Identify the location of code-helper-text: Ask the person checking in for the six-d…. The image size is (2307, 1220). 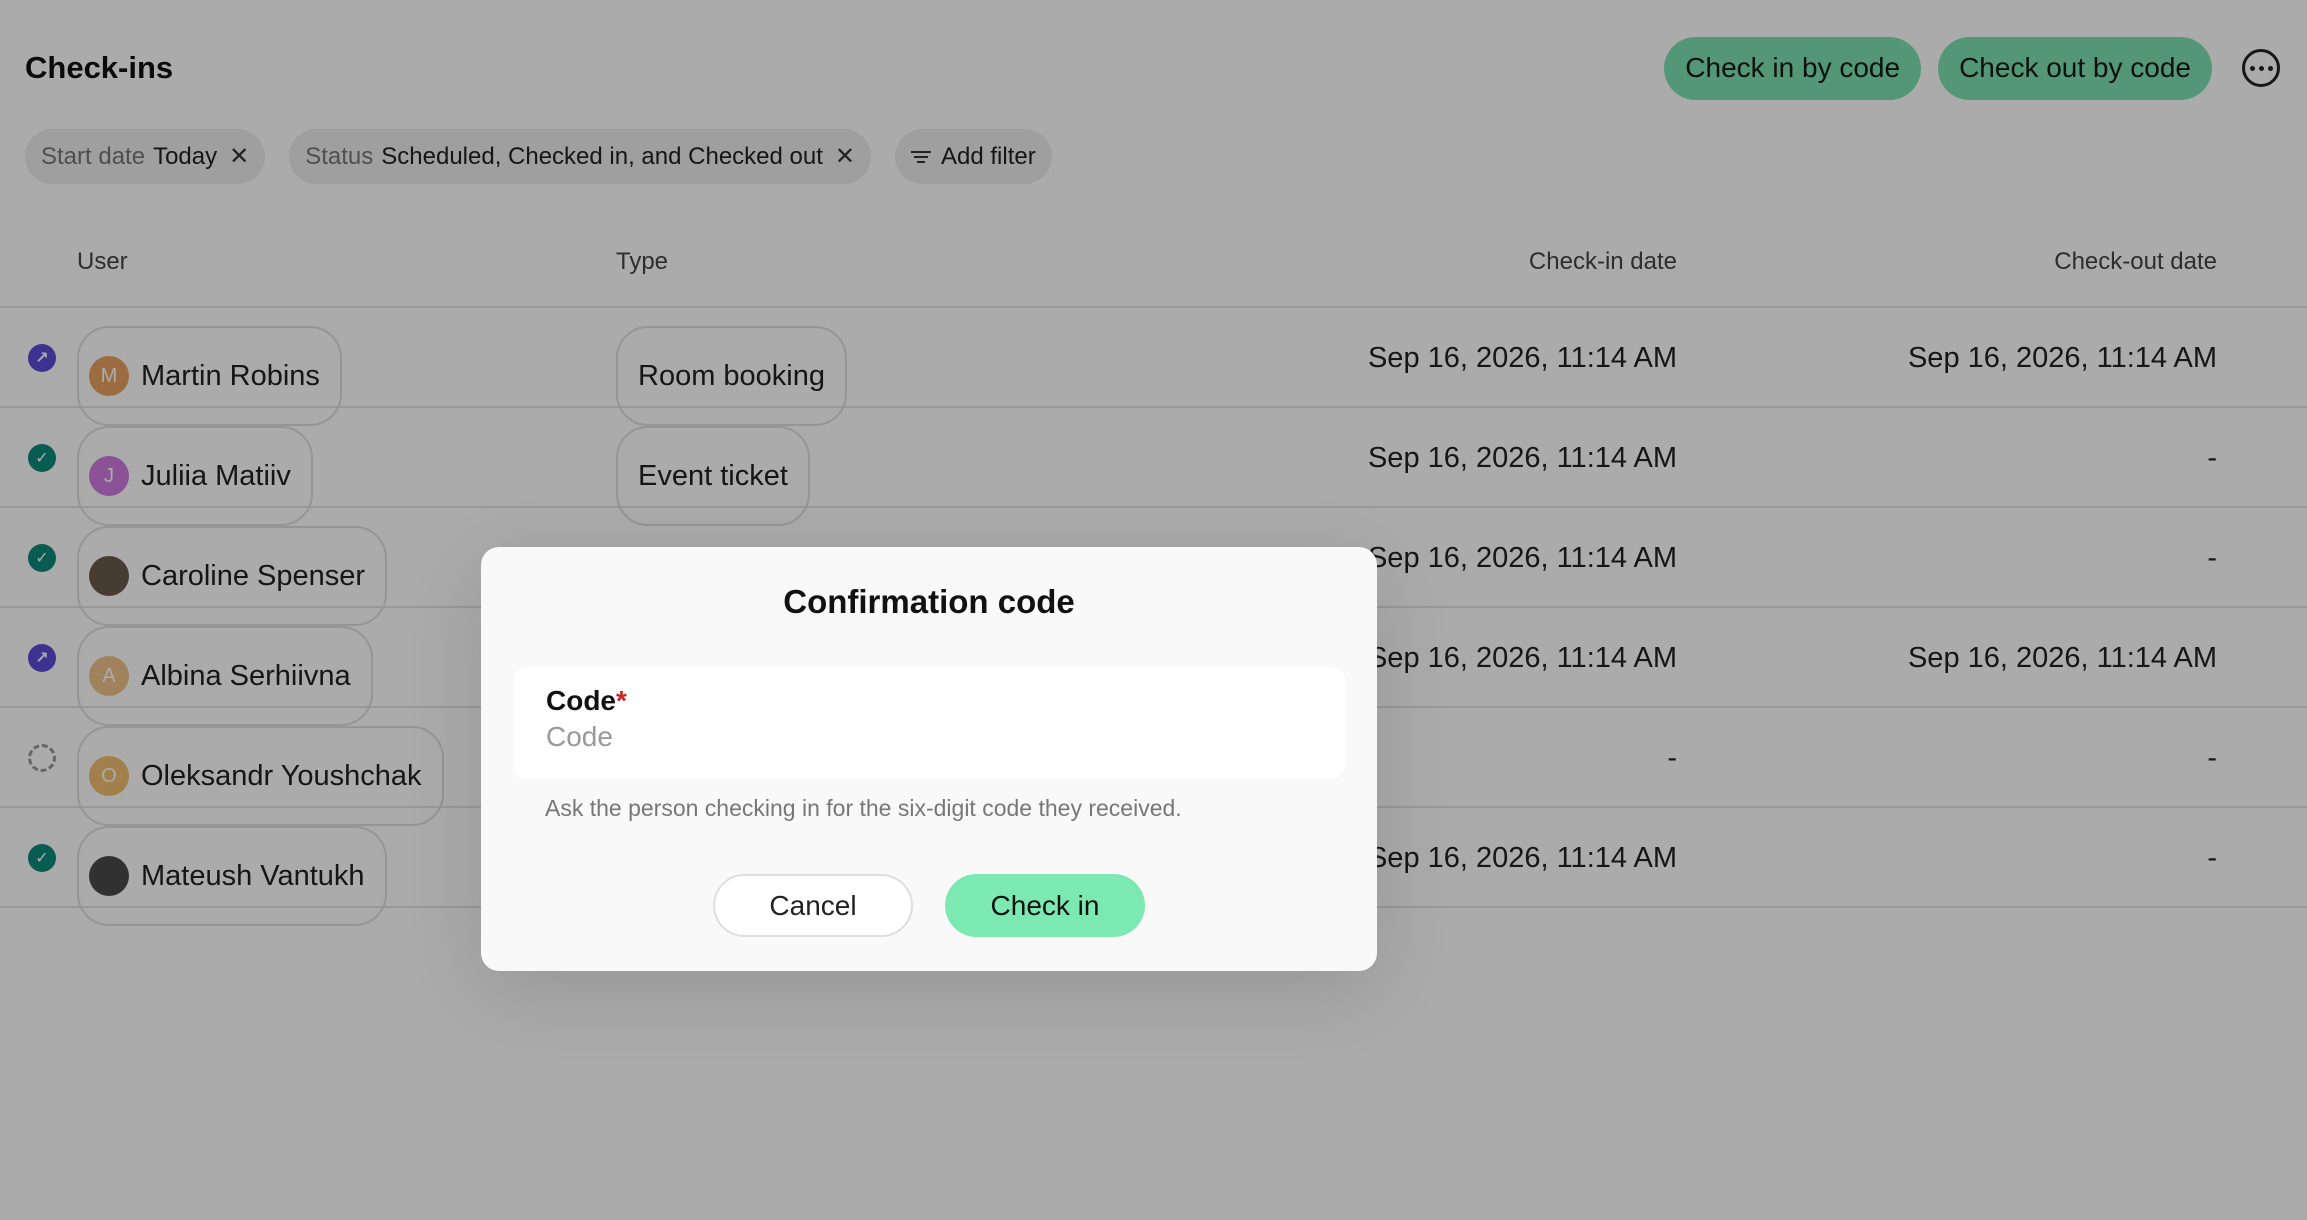
(863, 808).